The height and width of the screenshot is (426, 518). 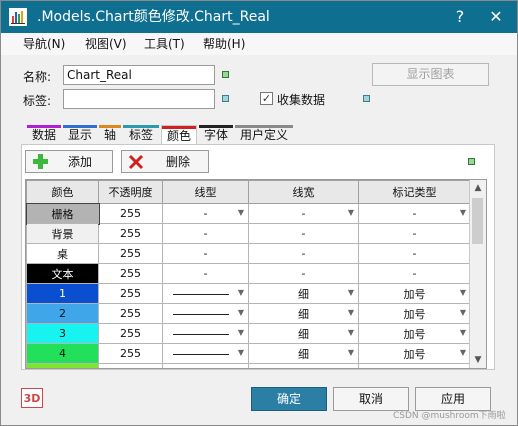 I want to click on column-header-line-width: 线宽, so click(x=303, y=192).